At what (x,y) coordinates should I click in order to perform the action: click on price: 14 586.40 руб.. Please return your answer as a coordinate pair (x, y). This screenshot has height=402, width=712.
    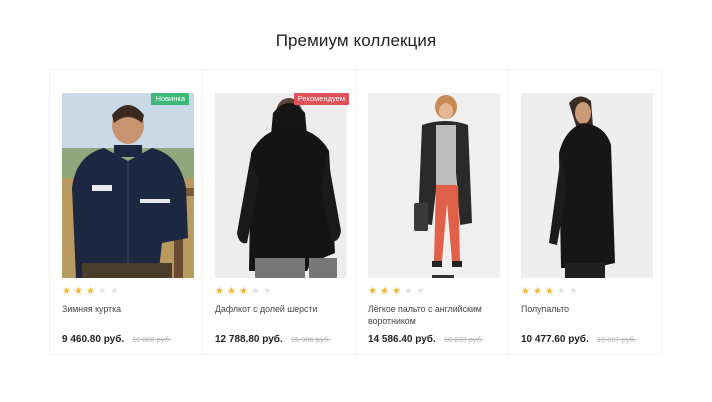
    Looking at the image, I should click on (402, 339).